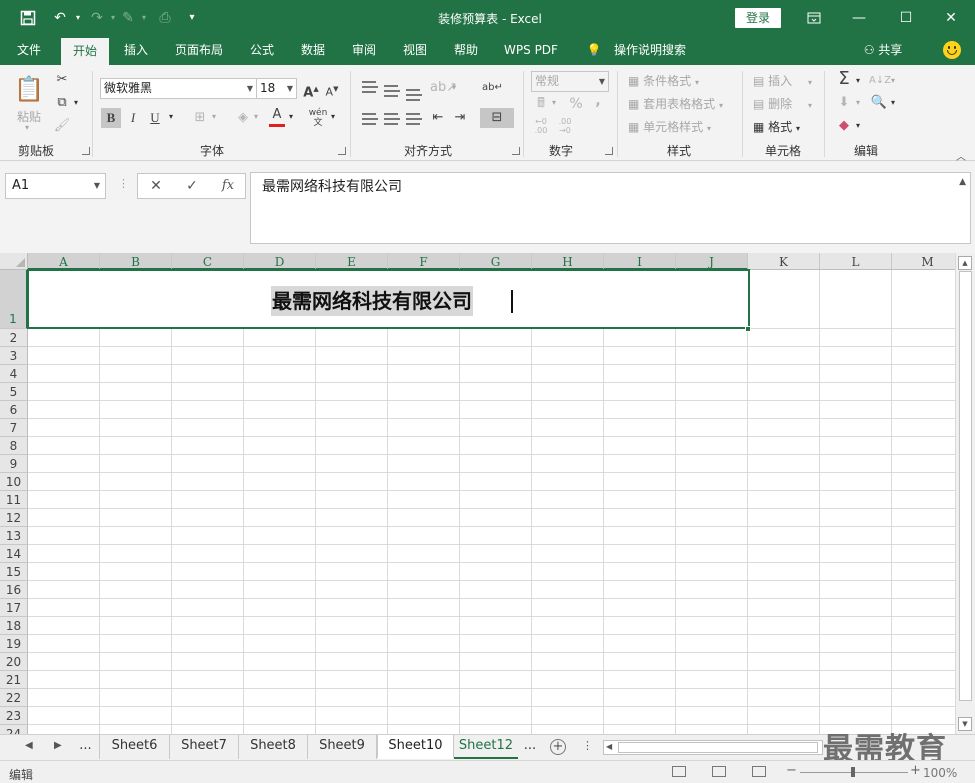 This screenshot has height=783, width=975. Describe the element at coordinates (880, 81) in the screenshot. I see `sort-filter-icon: A↓Z` at that location.